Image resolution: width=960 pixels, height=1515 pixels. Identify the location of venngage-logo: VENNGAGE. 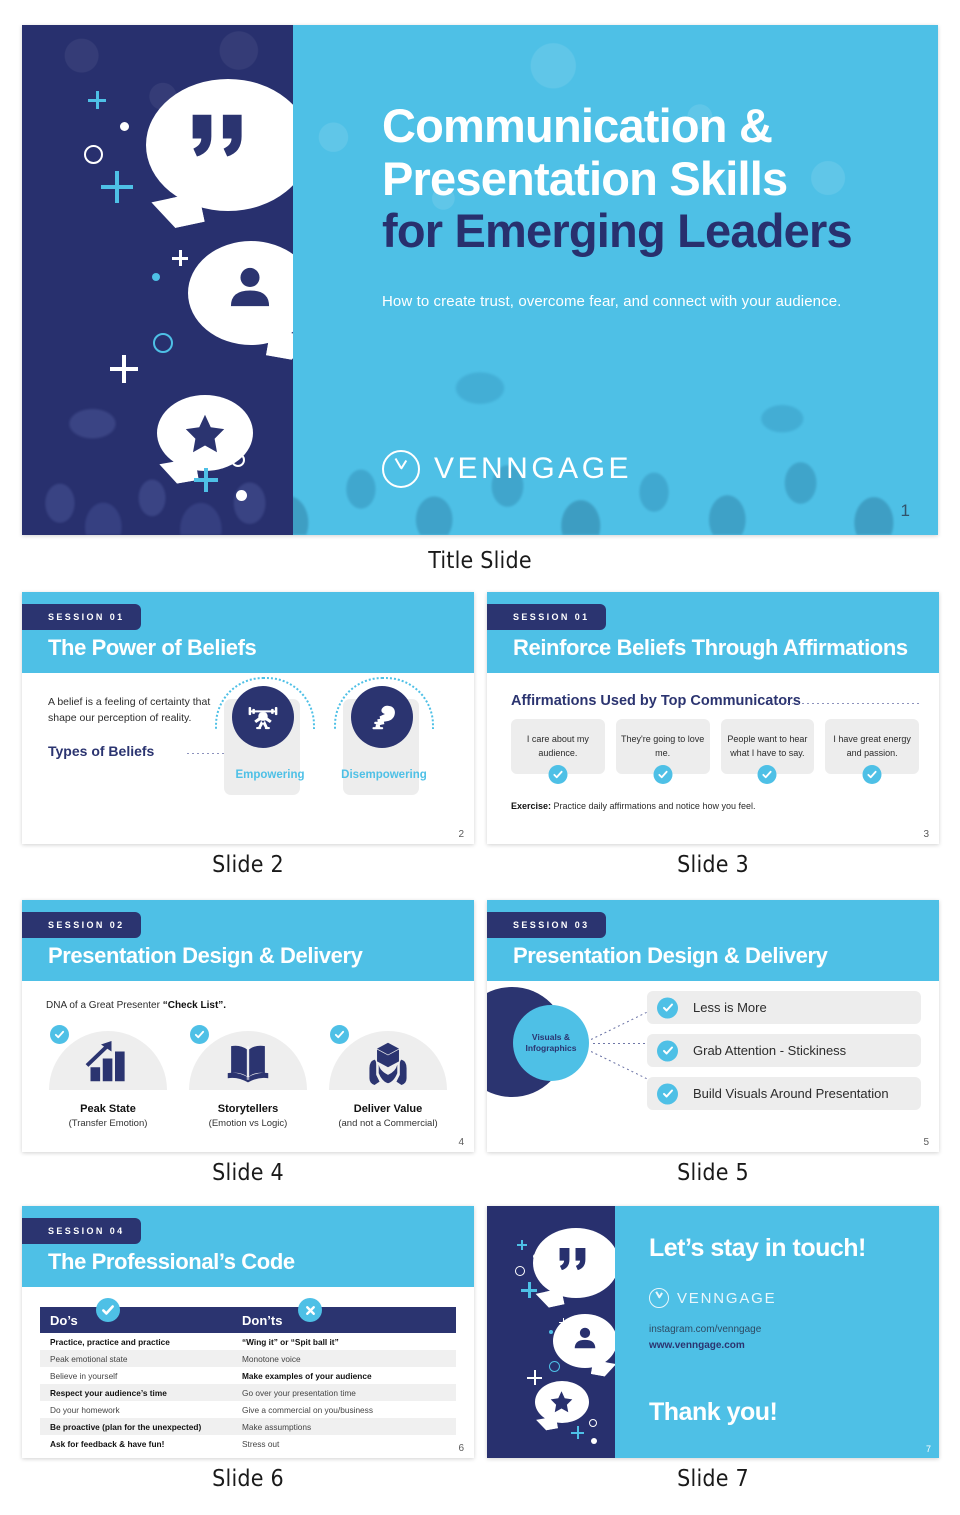
(712, 1298).